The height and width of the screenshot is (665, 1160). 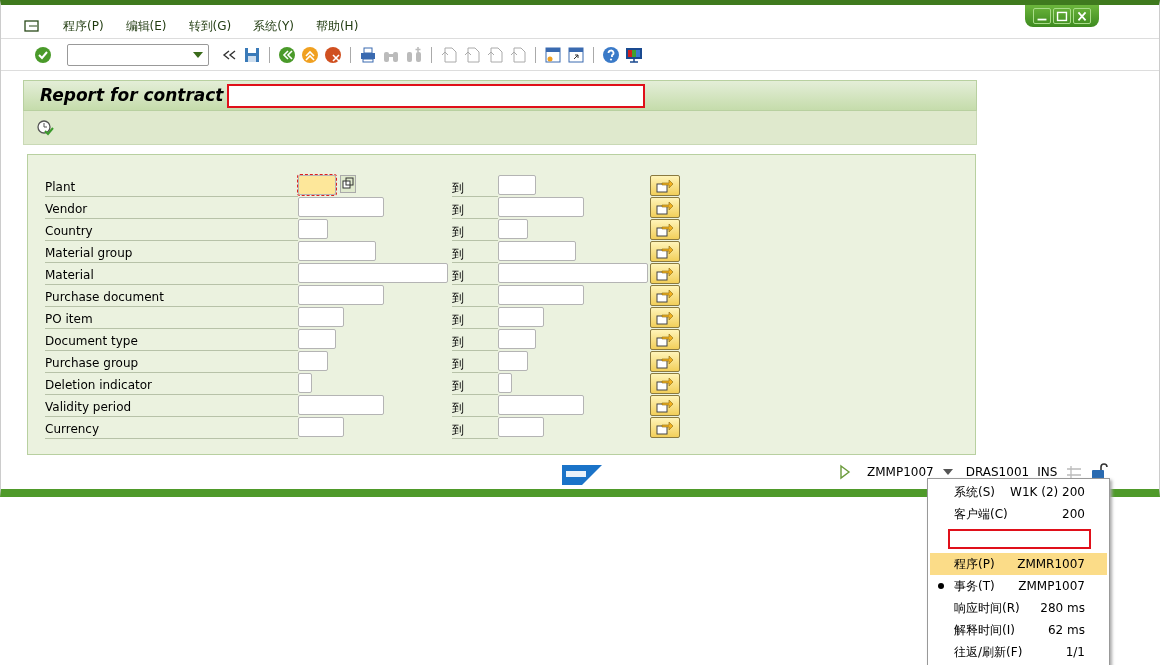 I want to click on menu-item: 编辑(E), so click(x=146, y=25).